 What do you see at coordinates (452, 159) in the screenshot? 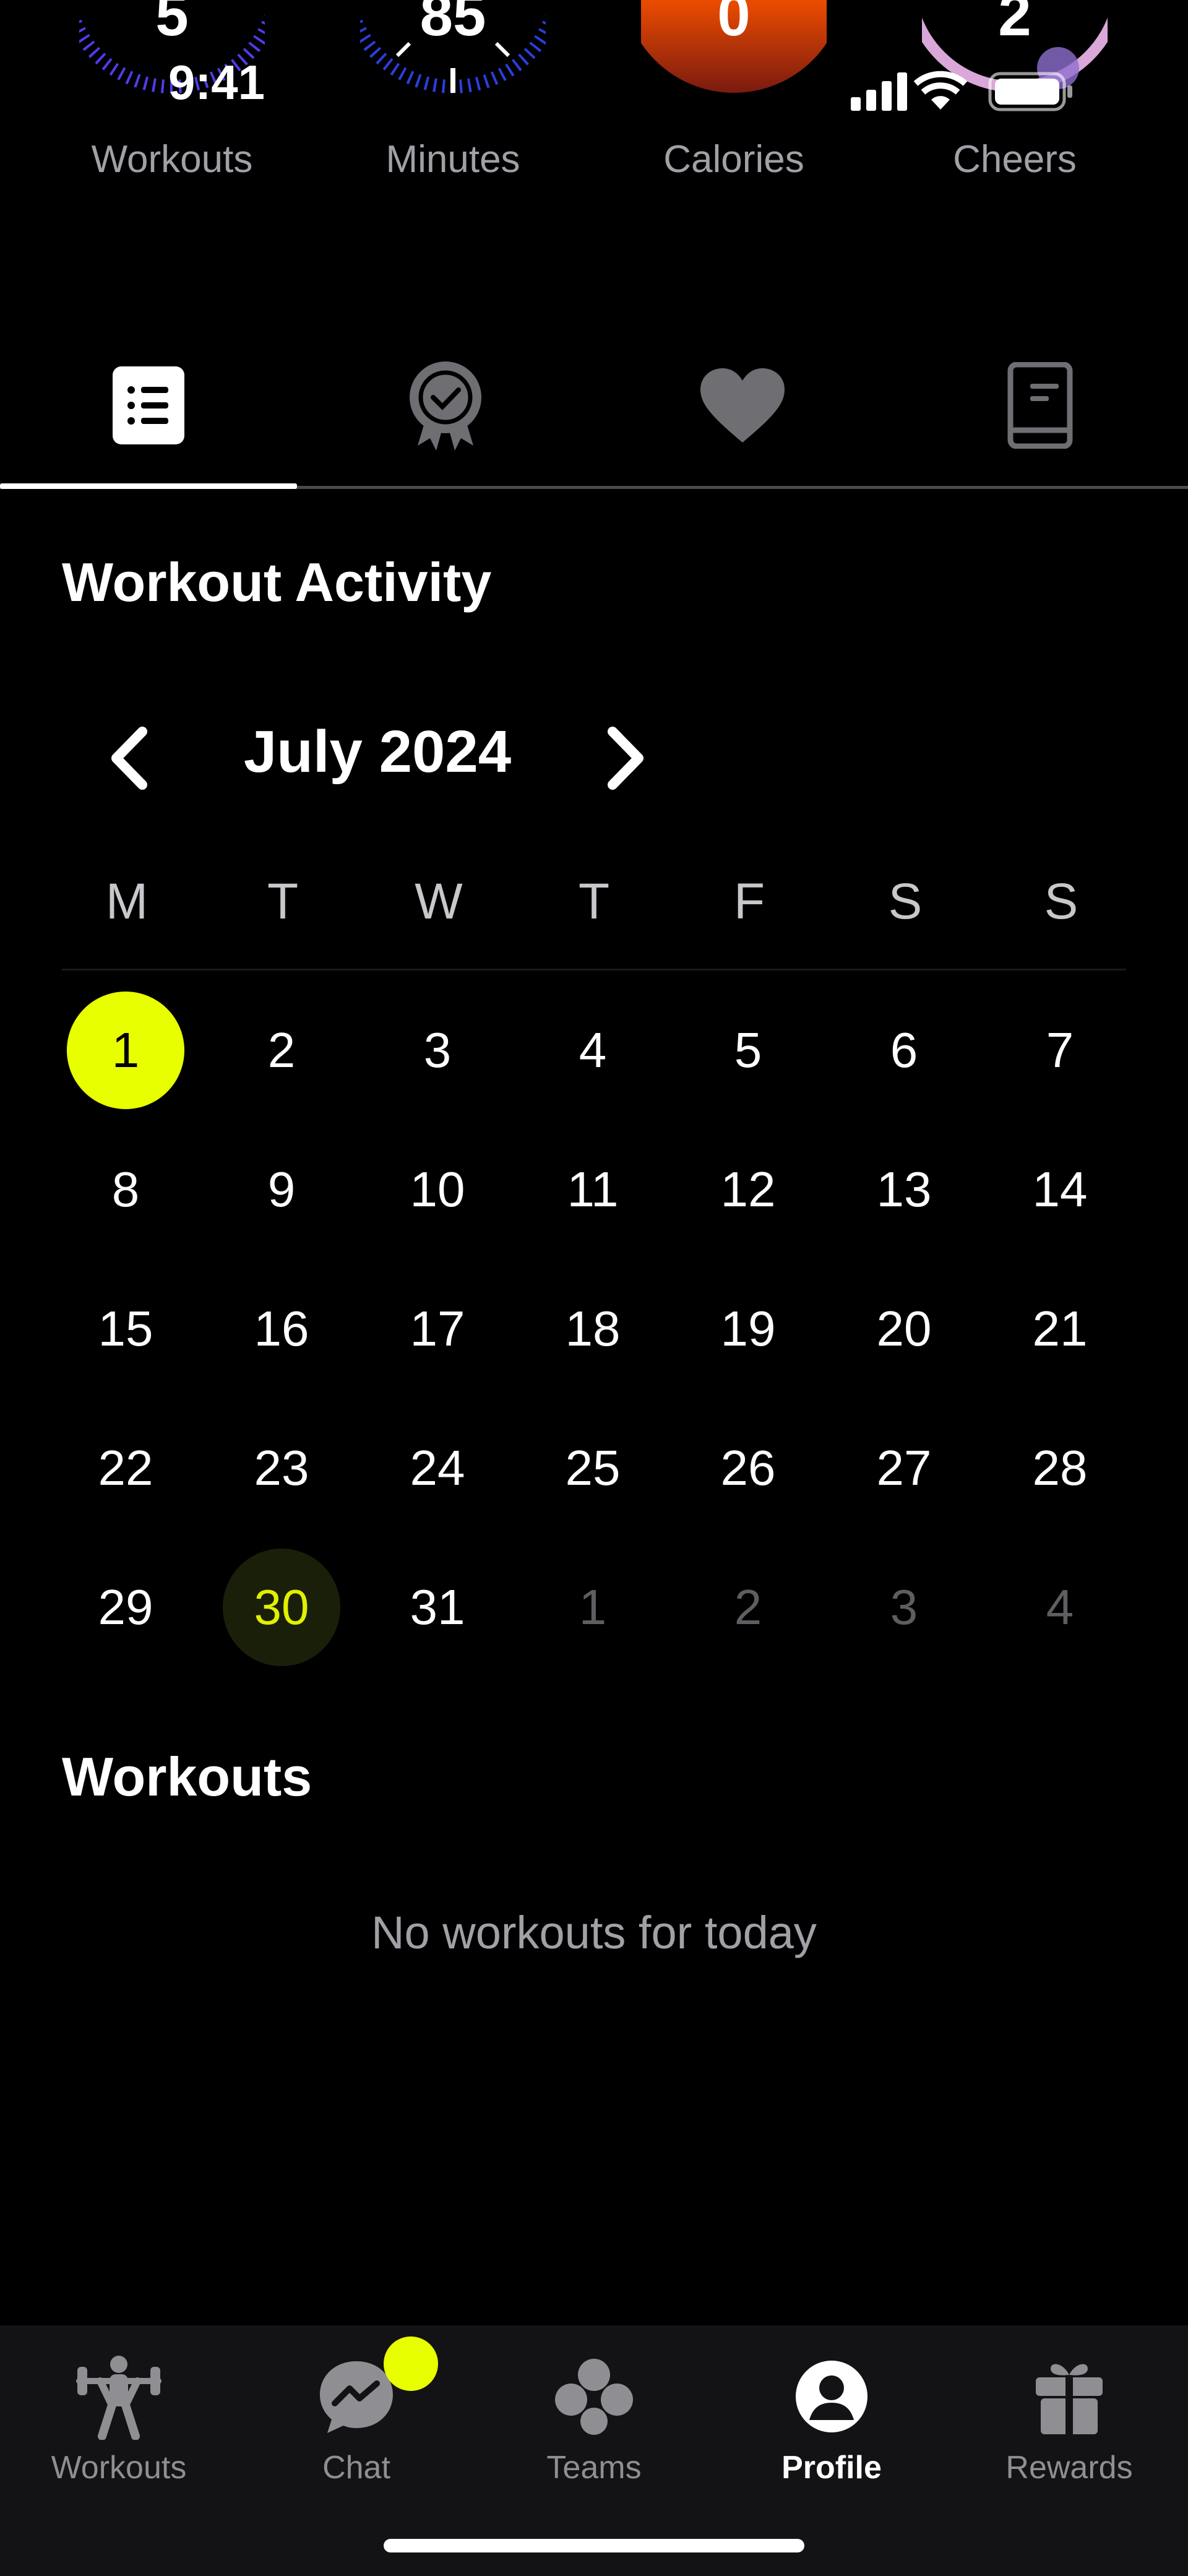
I see `stat-label: Minutes` at bounding box center [452, 159].